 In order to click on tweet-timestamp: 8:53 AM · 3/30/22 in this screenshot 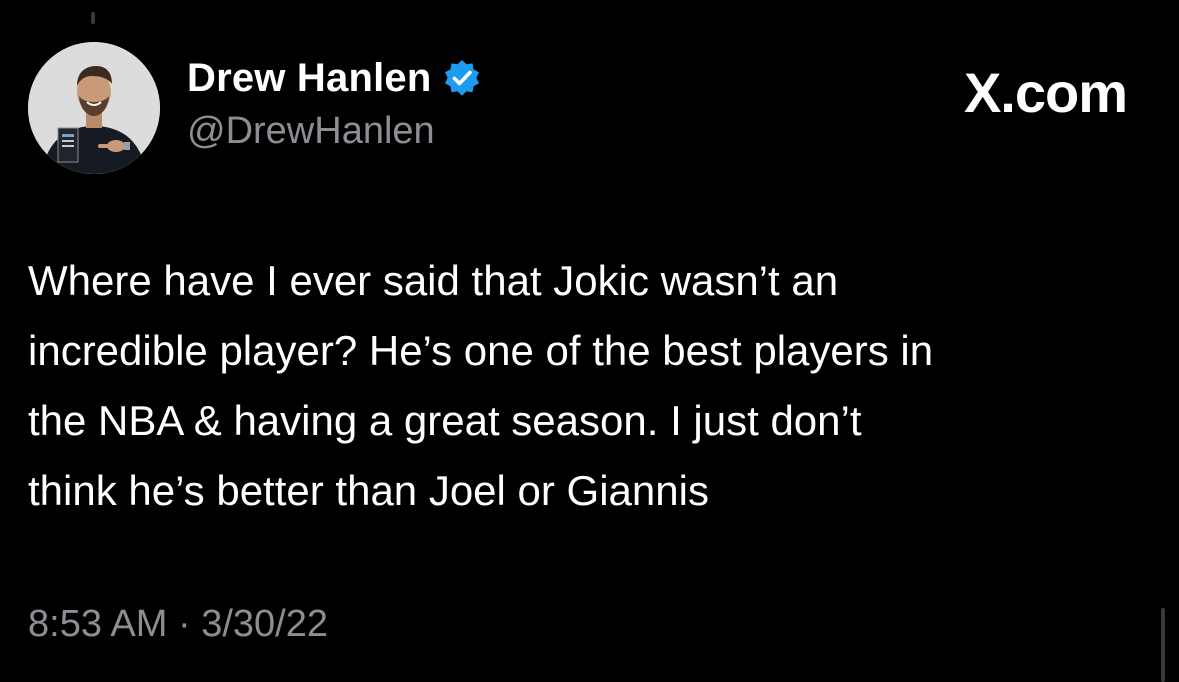, I will do `click(178, 624)`.